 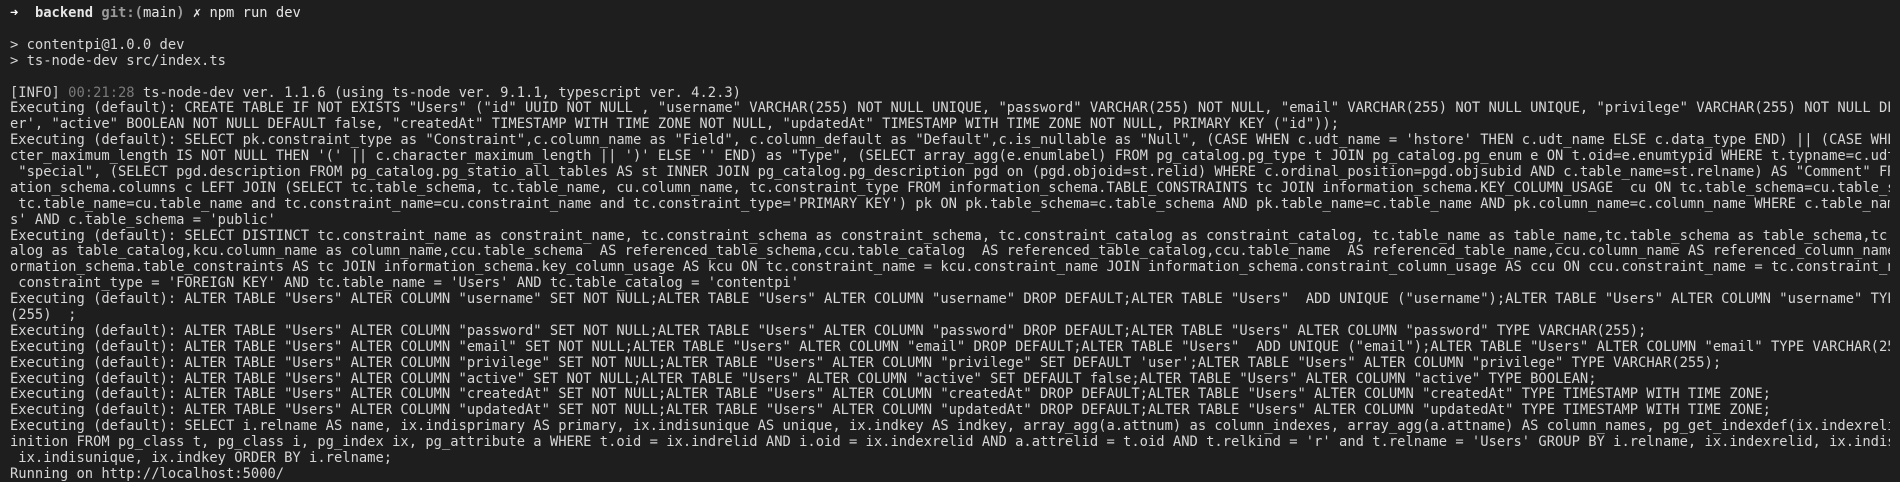 I want to click on info-time: 00:21:28, so click(x=101, y=93).